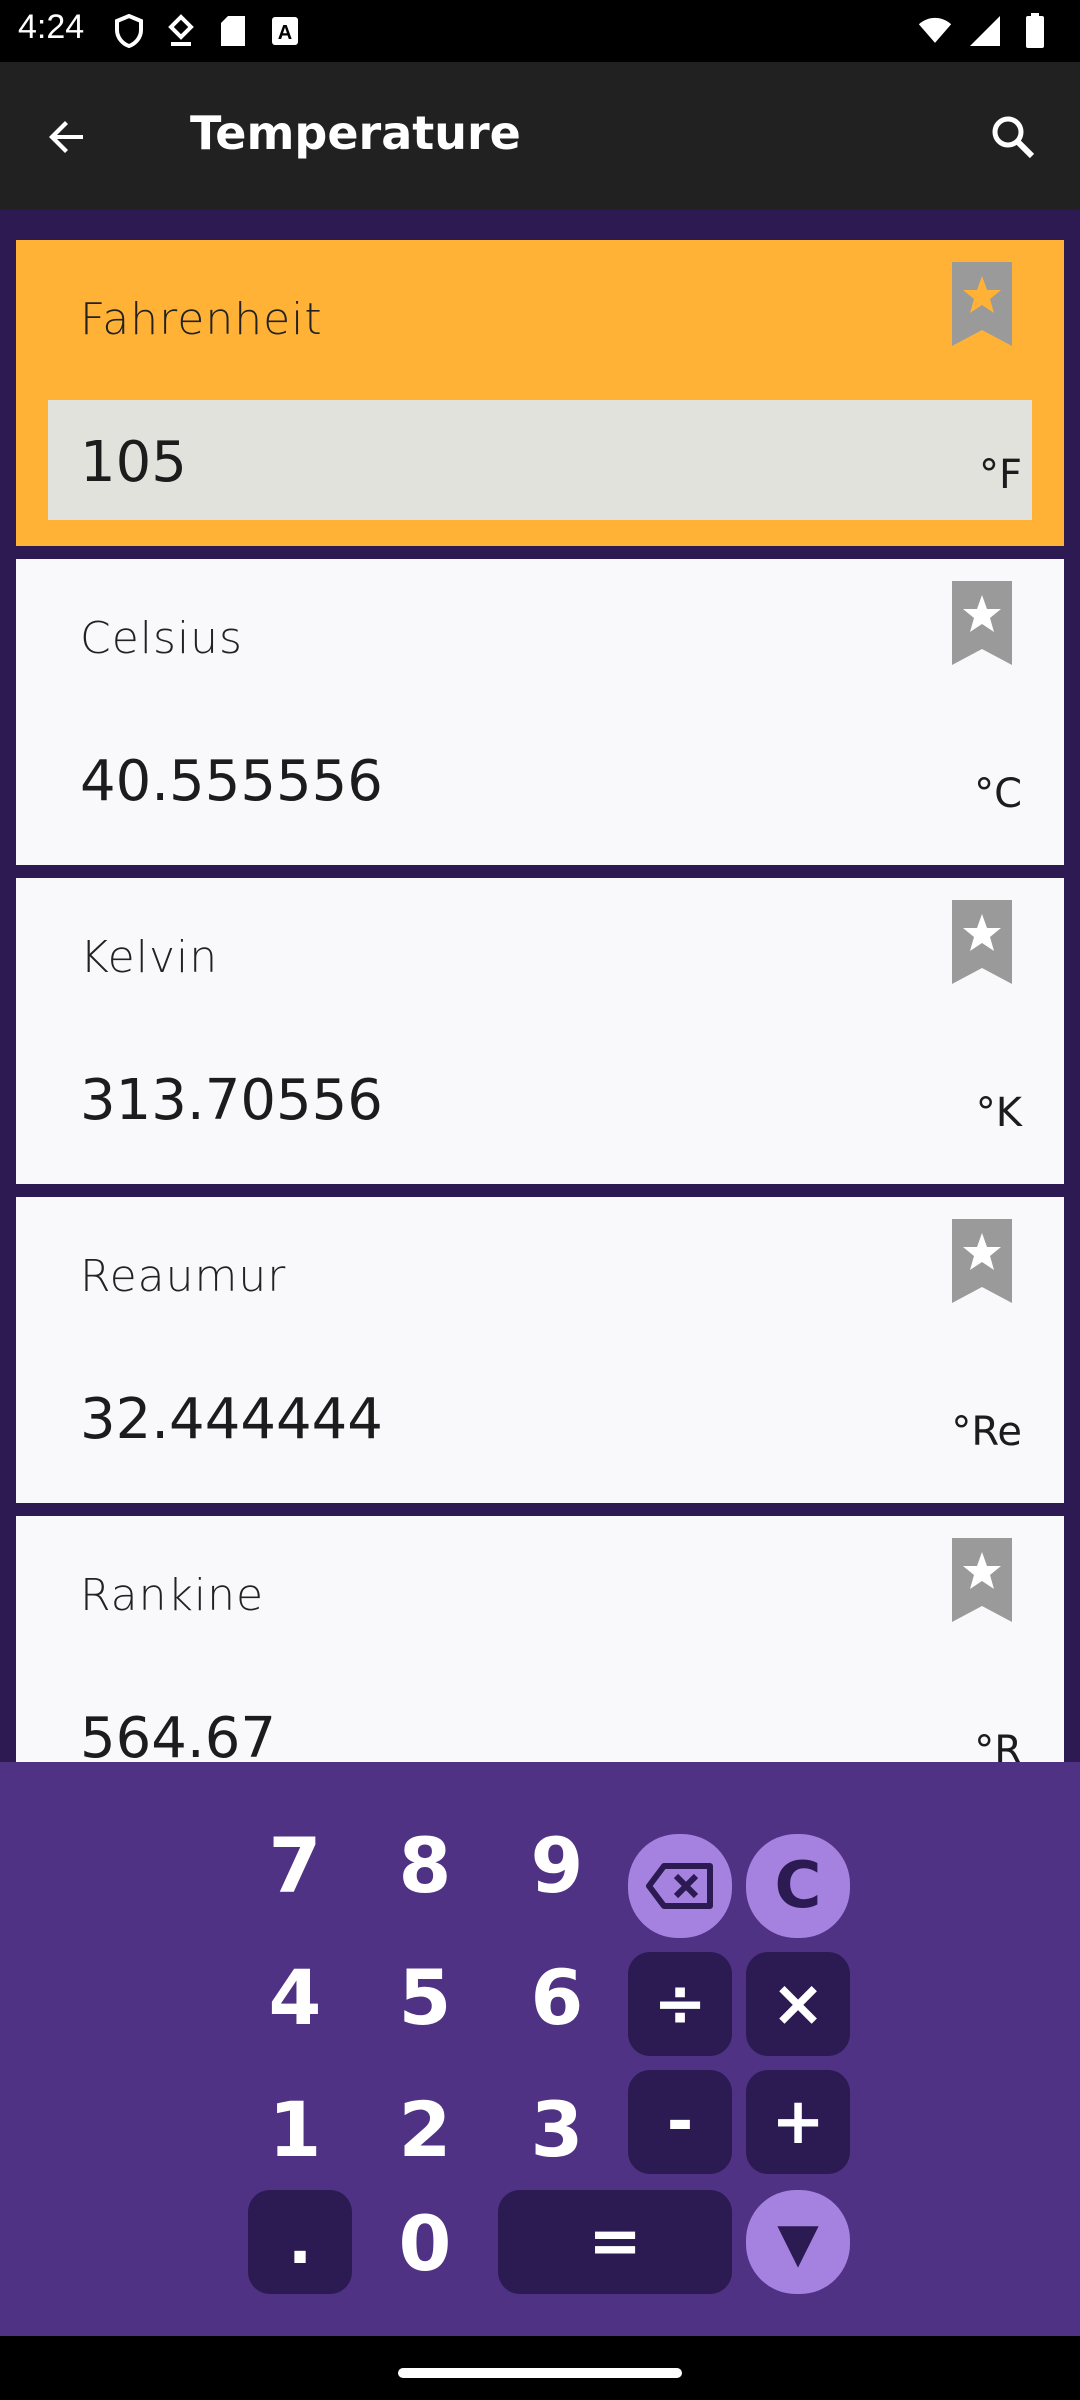 The image size is (1080, 2400). I want to click on key-3: 3, so click(557, 2129).